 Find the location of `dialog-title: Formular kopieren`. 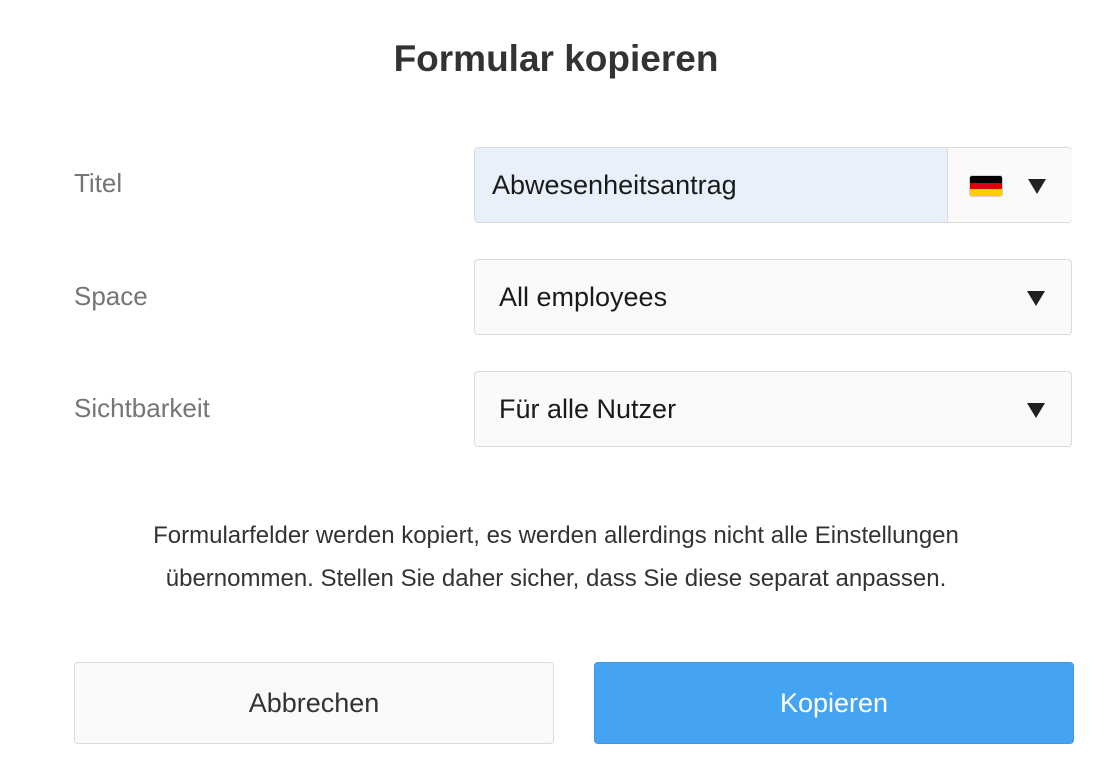

dialog-title: Formular kopieren is located at coordinates (556, 58).